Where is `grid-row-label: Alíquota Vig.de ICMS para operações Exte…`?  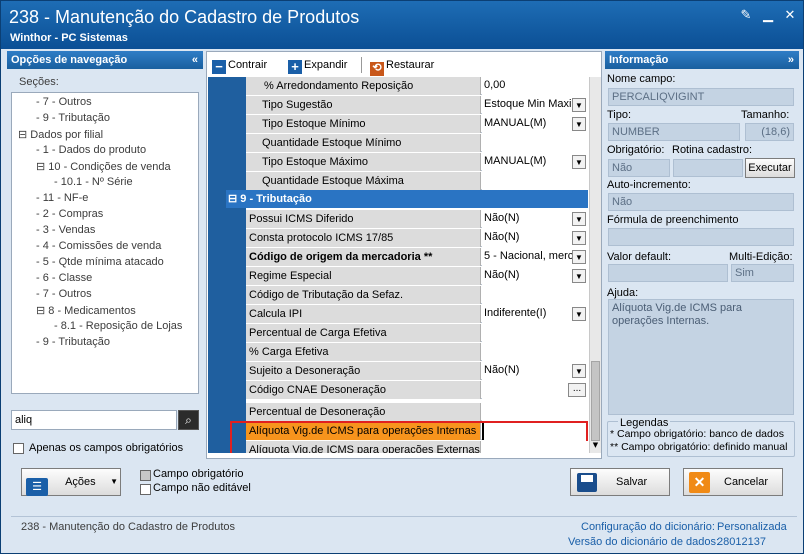 grid-row-label: Alíquota Vig.de ICMS para operações Exte… is located at coordinates (363, 447).